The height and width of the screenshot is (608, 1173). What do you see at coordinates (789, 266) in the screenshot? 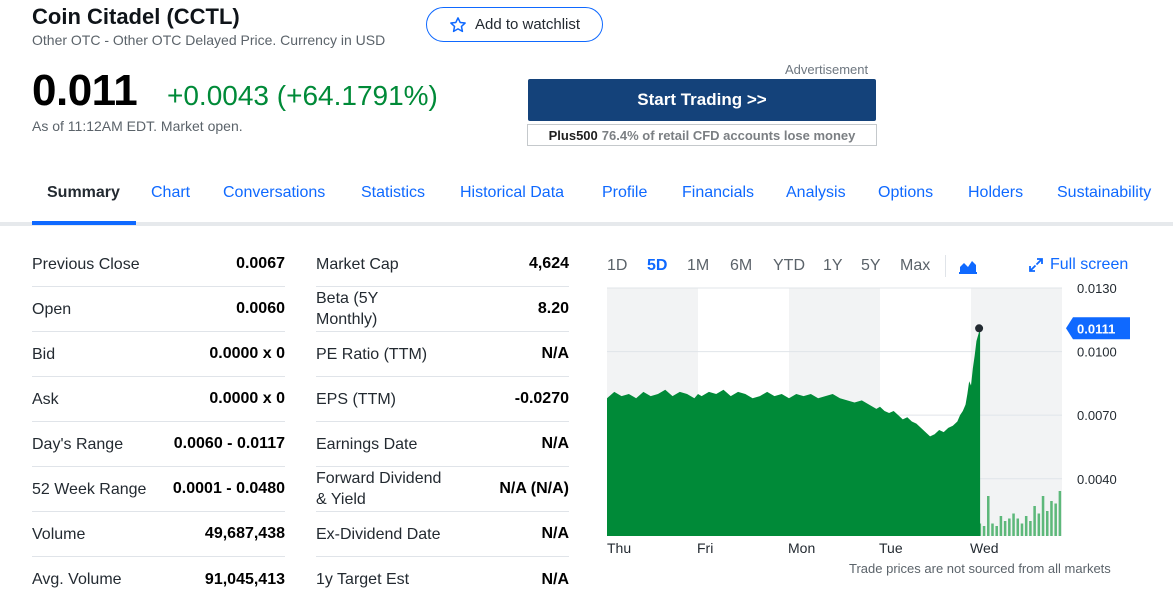
I see `range-ytd: YTD` at bounding box center [789, 266].